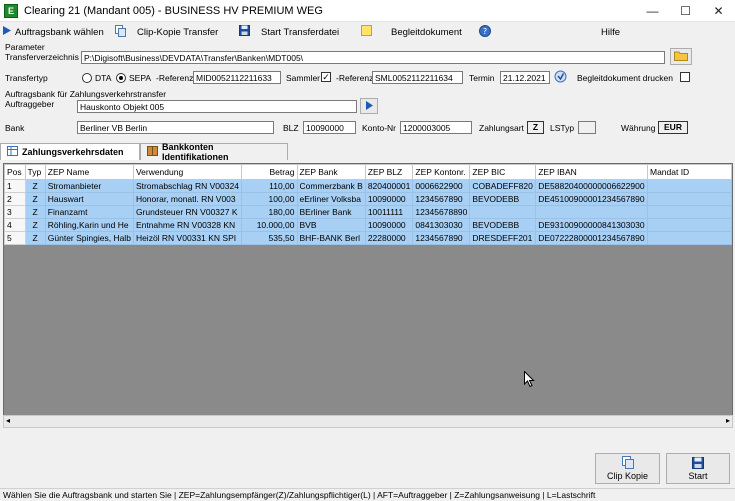 This screenshot has width=735, height=501. Describe the element at coordinates (87, 78) in the screenshot. I see `dta-radio` at that location.